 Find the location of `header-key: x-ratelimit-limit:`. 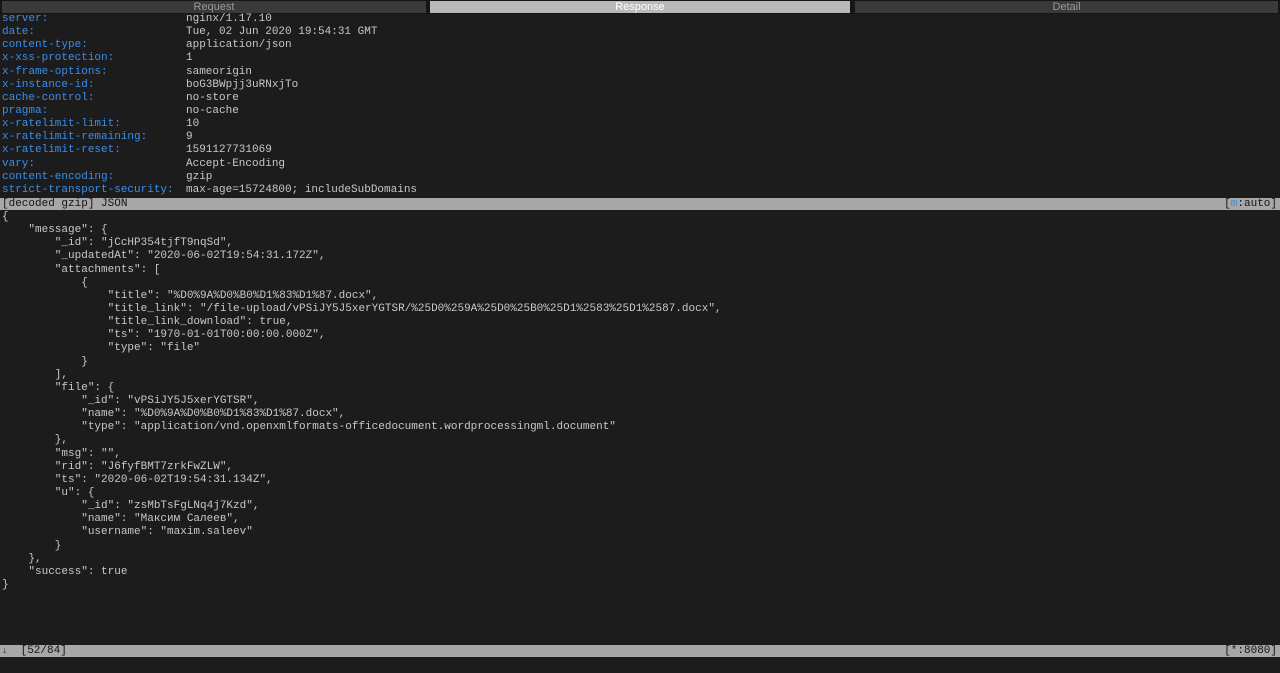

header-key: x-ratelimit-limit: is located at coordinates (61, 124).